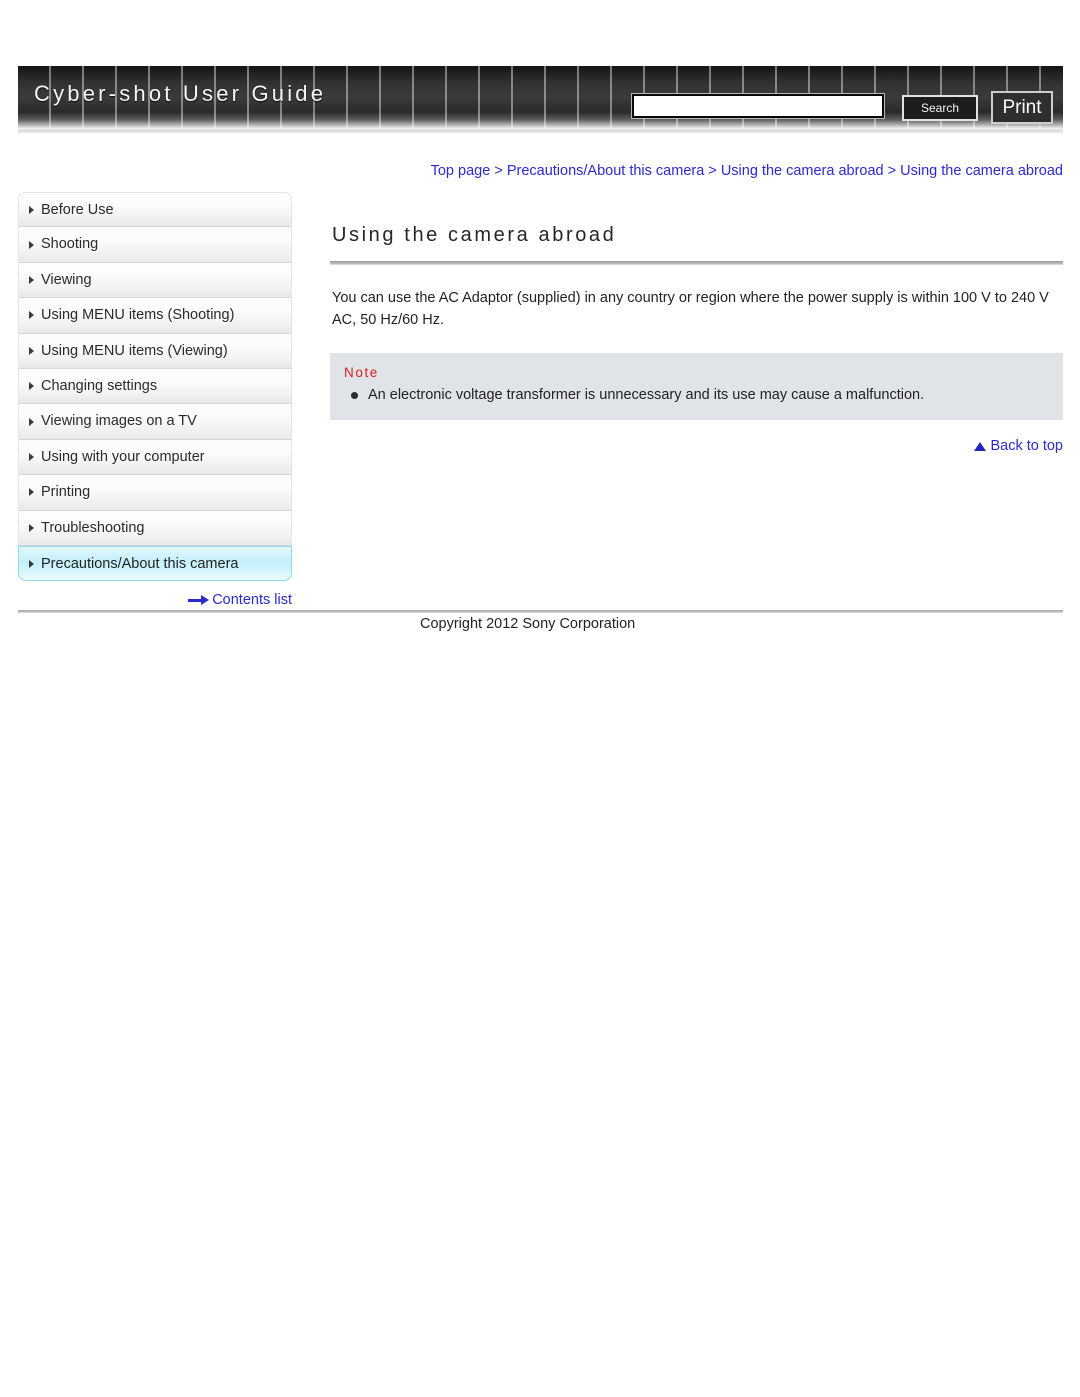 This screenshot has height=1397, width=1080. What do you see at coordinates (528, 624) in the screenshot?
I see `copyright-text: Copyright 2012 Sony Corporation` at bounding box center [528, 624].